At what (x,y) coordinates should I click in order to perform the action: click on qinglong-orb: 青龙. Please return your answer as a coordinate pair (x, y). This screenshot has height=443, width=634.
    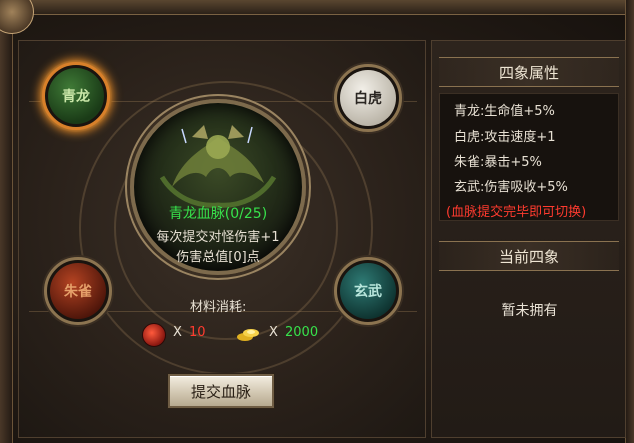
    Looking at the image, I should click on (76, 96).